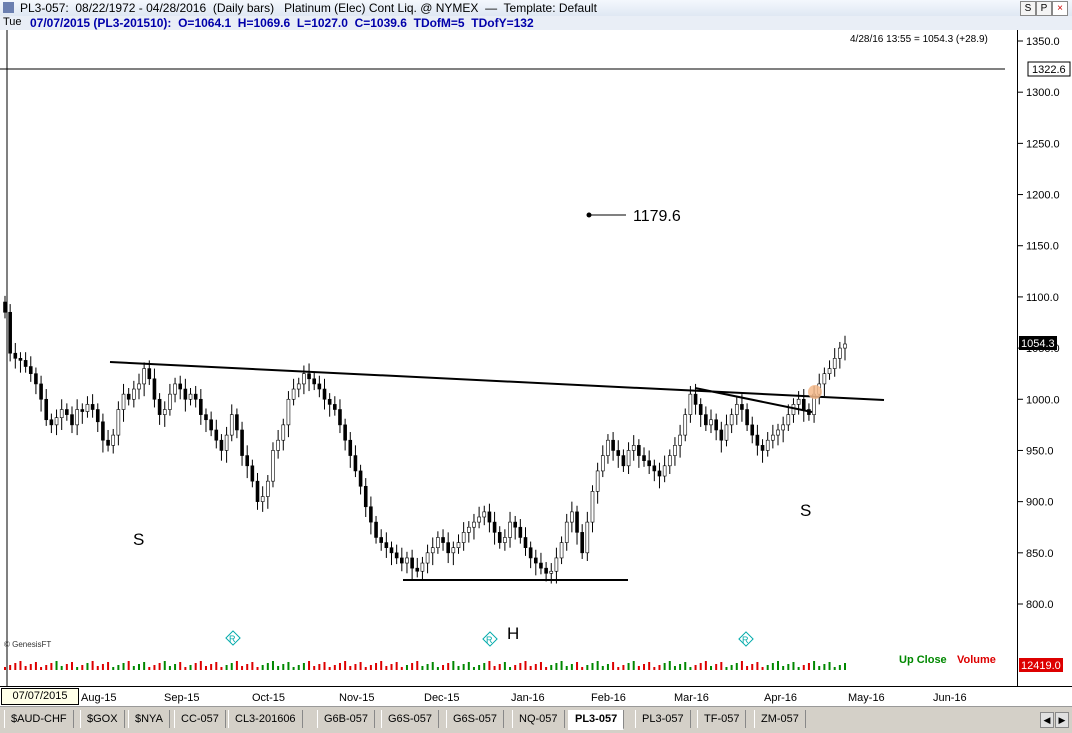  Describe the element at coordinates (98, 698) in the screenshot. I see `date-label: Aug-15` at that location.